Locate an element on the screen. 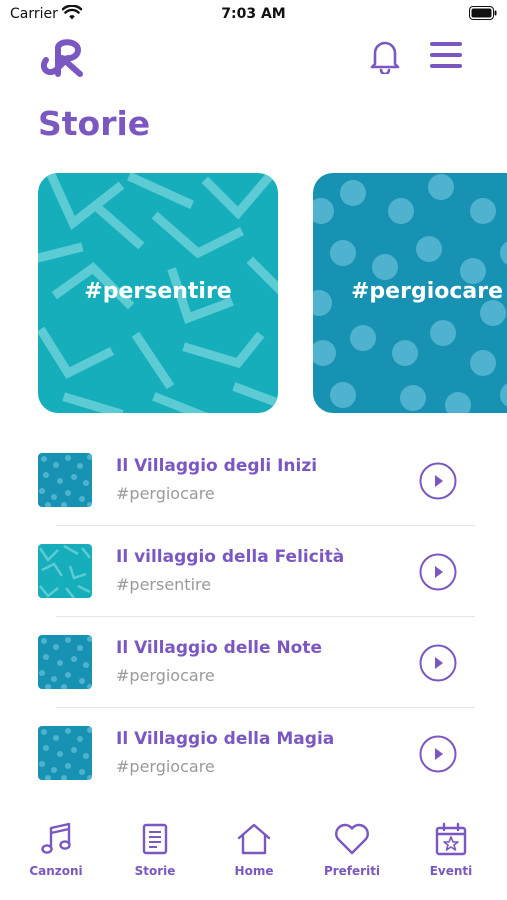 This screenshot has width=507, height=900. menu-icon is located at coordinates (446, 55).